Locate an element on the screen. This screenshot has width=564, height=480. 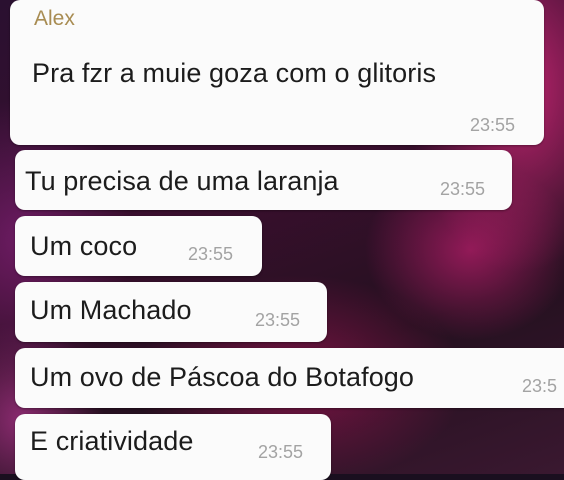
message-timestamp: 23:5 is located at coordinates (540, 386).